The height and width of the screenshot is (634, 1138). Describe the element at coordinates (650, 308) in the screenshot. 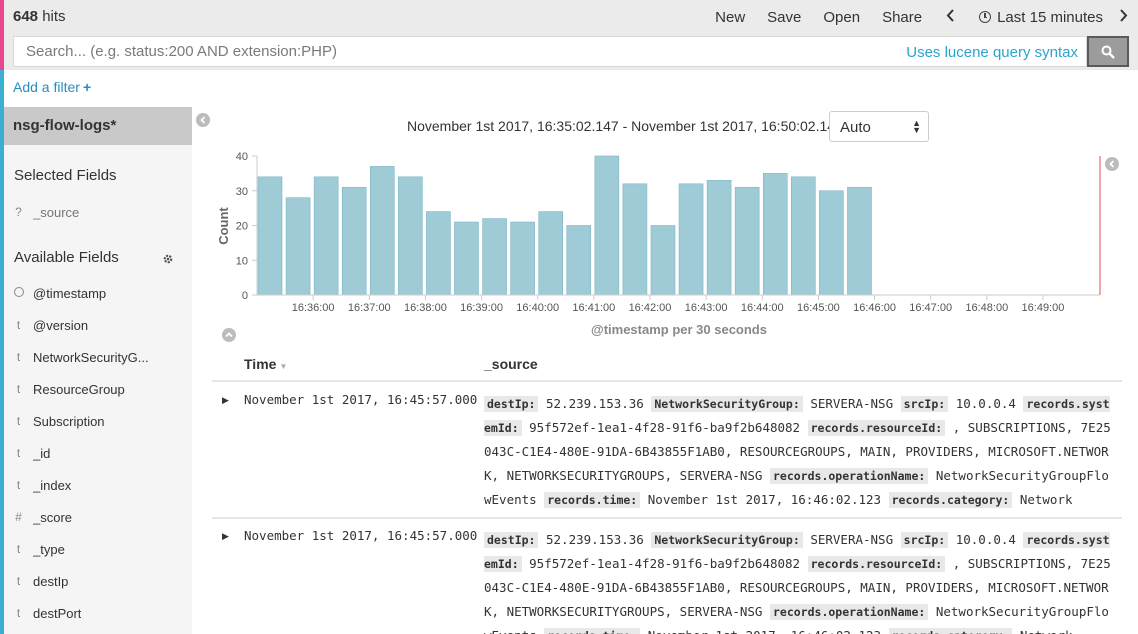

I see `x-tick-label: 16:42:00` at that location.